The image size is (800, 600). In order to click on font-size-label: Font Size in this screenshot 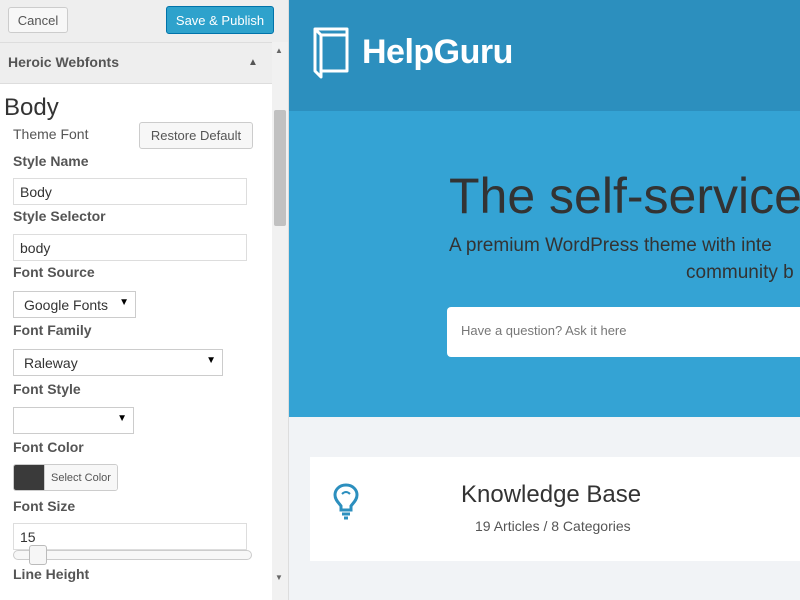, I will do `click(44, 506)`.